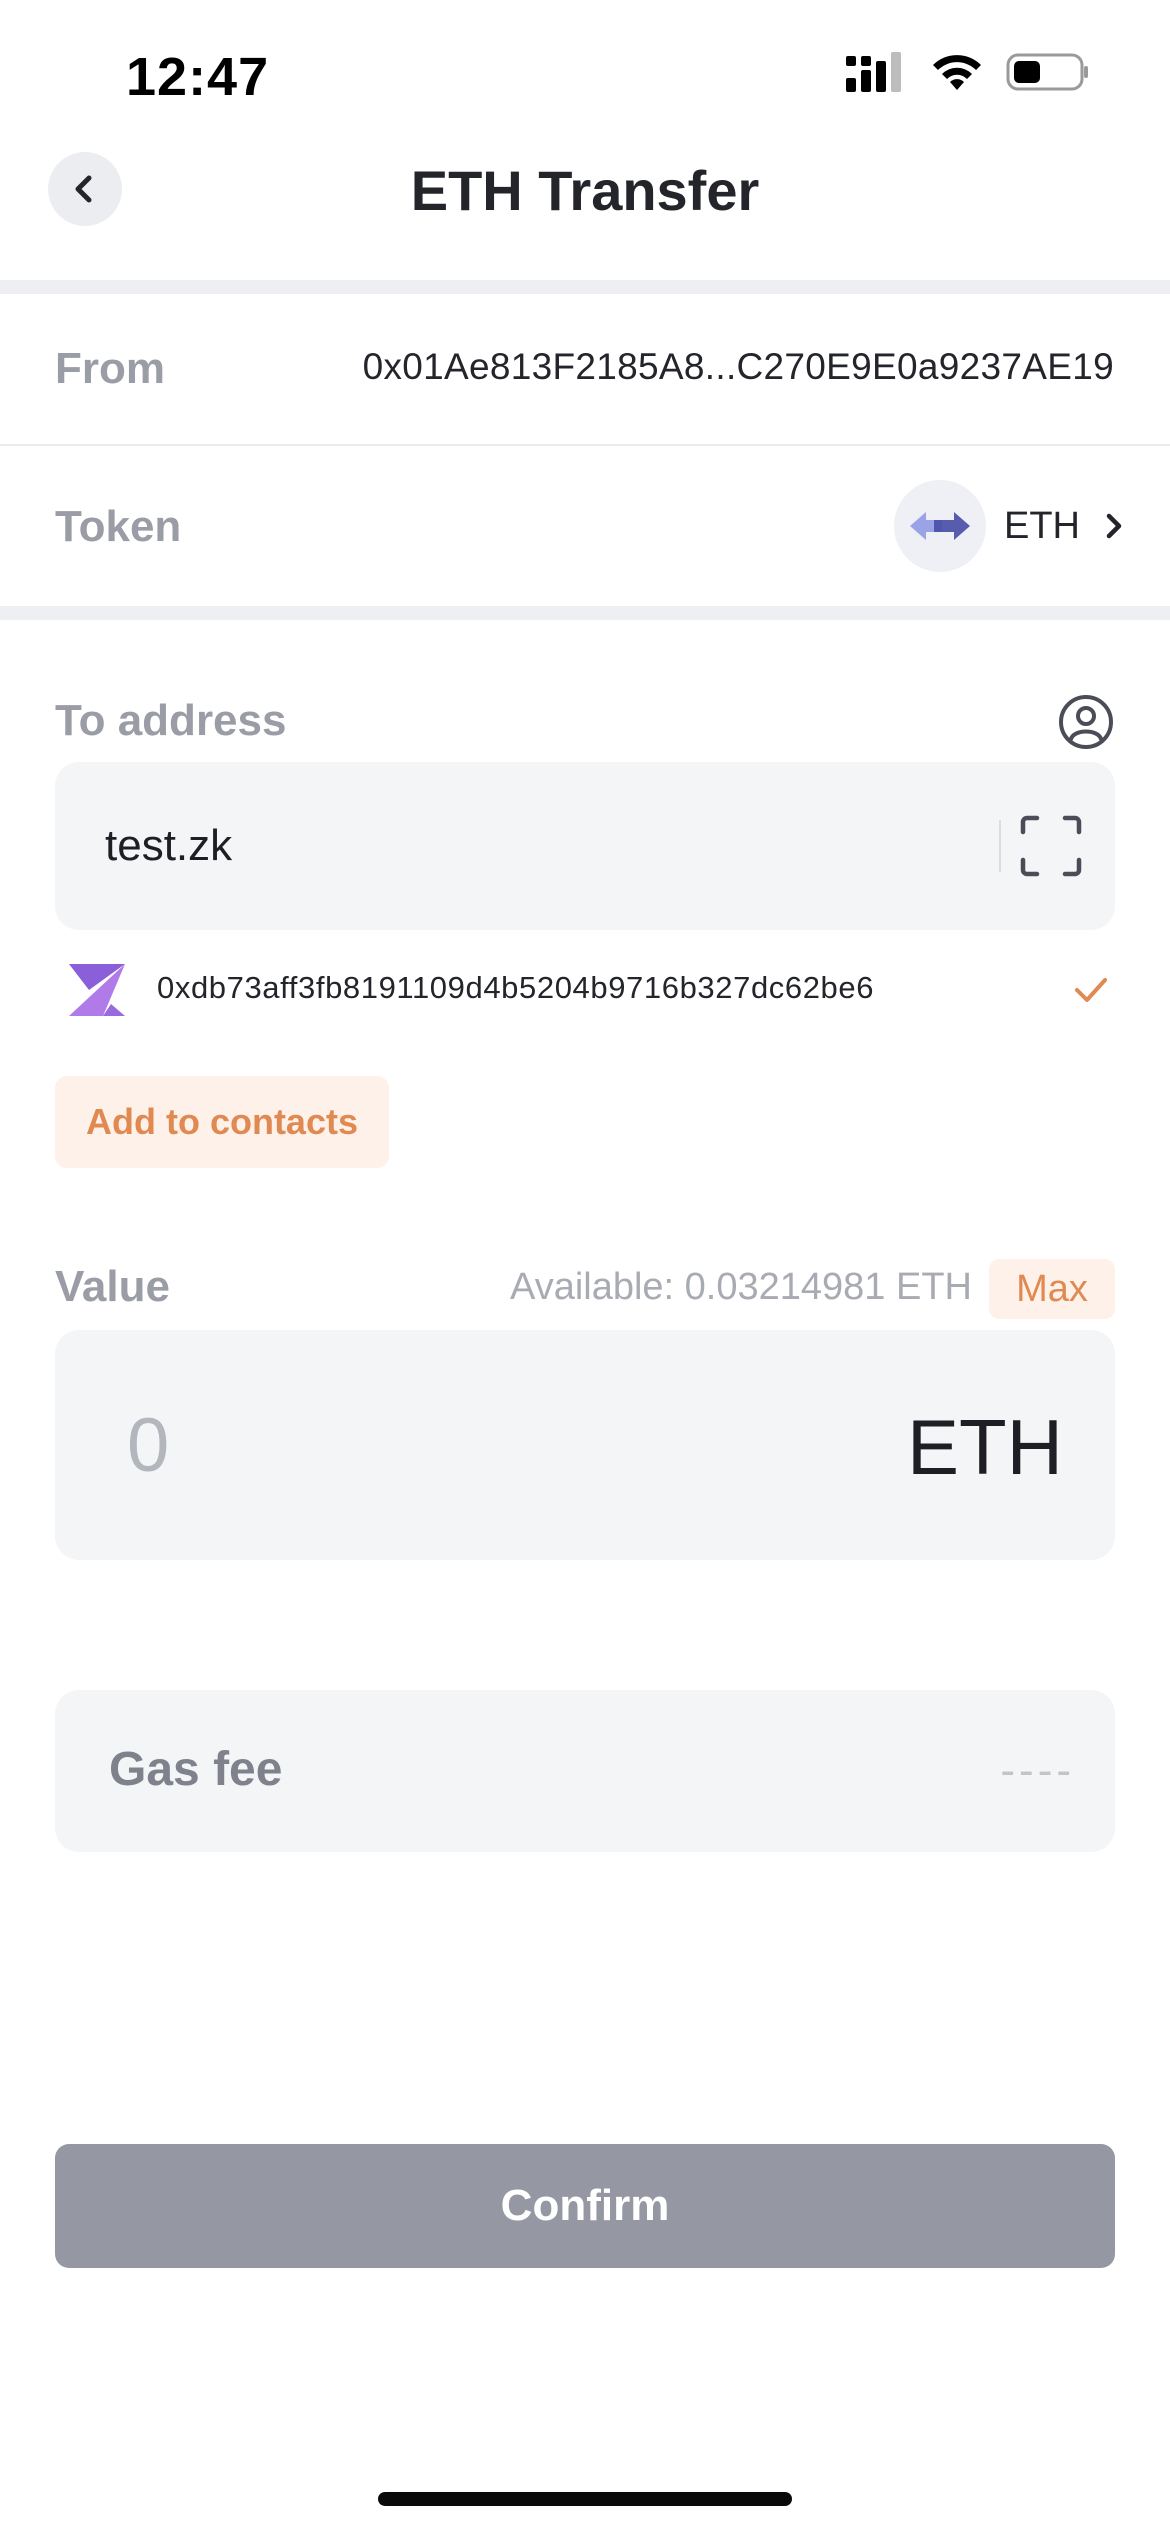  What do you see at coordinates (585, 190) in the screenshot?
I see `page-title: ETH Transfer` at bounding box center [585, 190].